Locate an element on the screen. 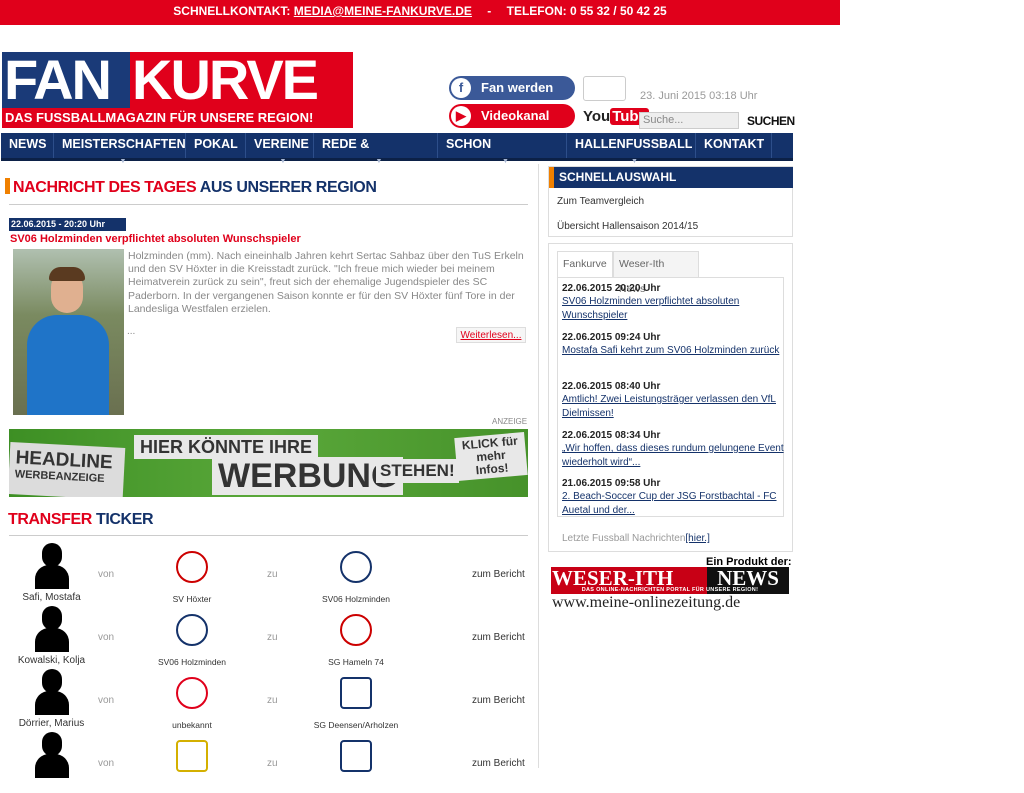 The width and height of the screenshot is (1024, 793). quick-select-title: SCHNELLAUSWAHL is located at coordinates (618, 177).